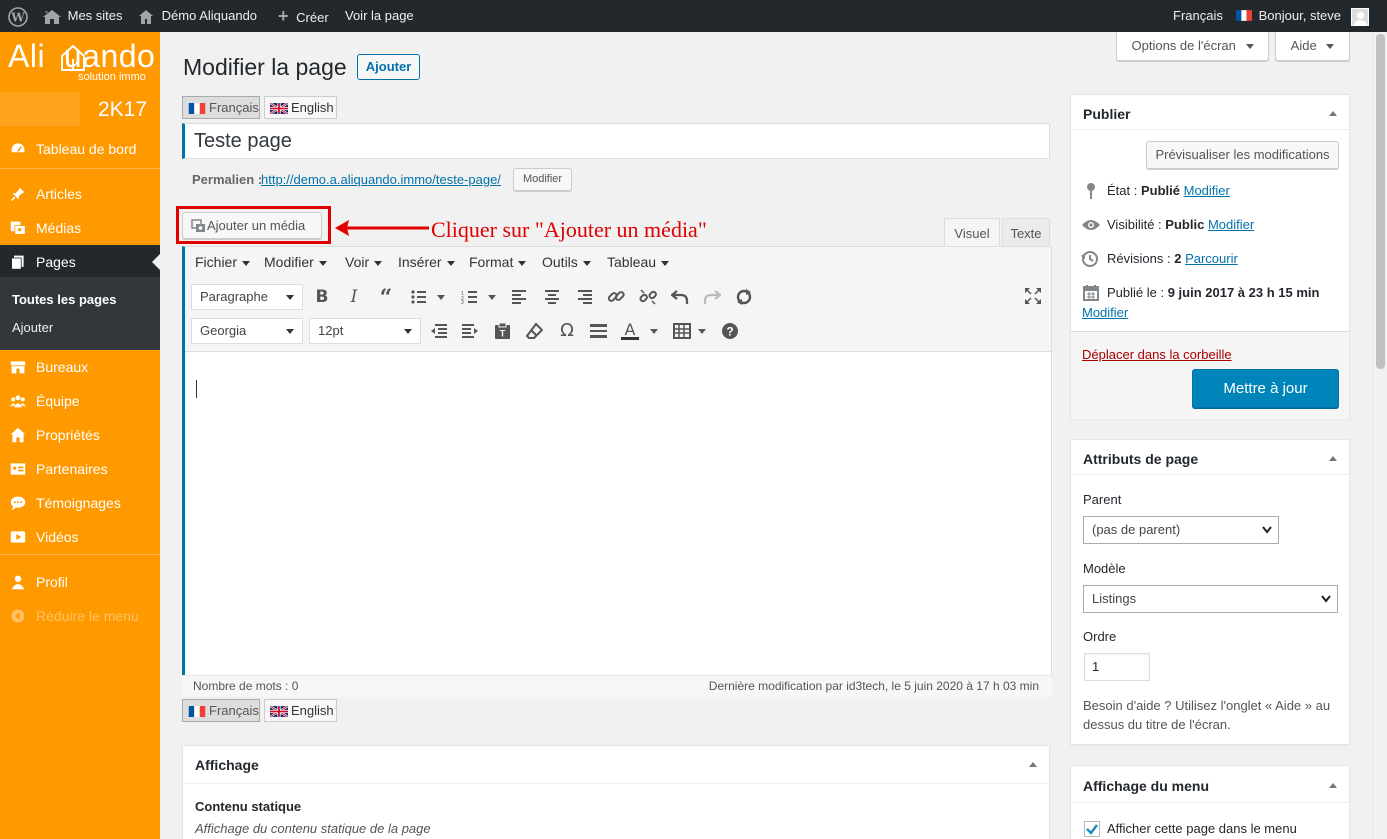 Image resolution: width=1387 pixels, height=839 pixels. Describe the element at coordinates (64, 299) in the screenshot. I see `submenu-all-pages: Toutes les pages` at that location.